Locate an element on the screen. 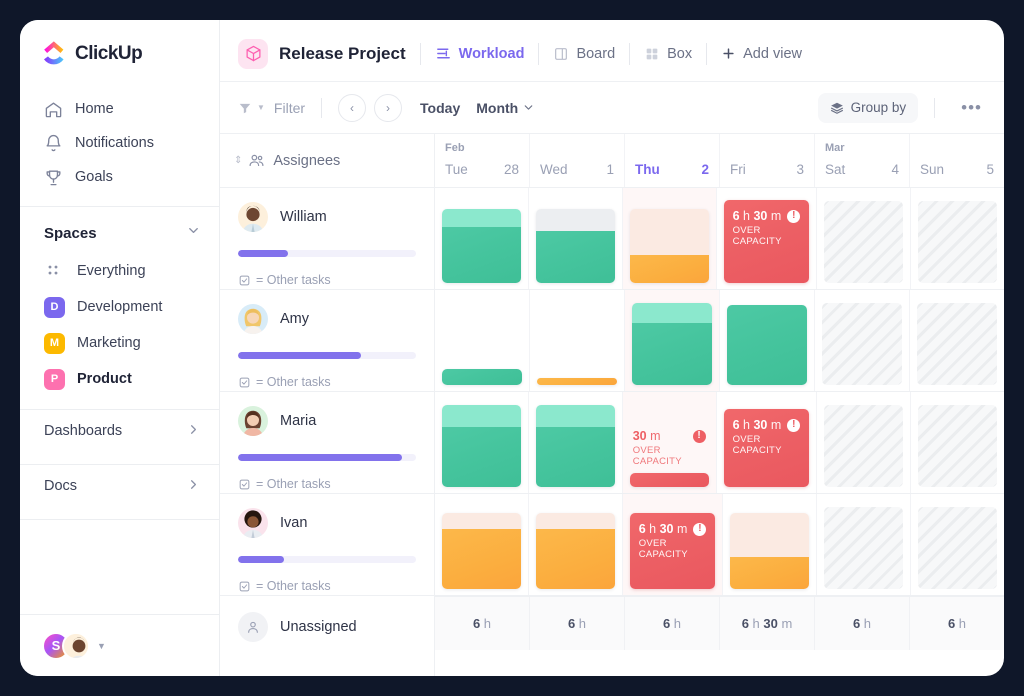 The image size is (1024, 696). assignee-row-unassigned: Unassigned is located at coordinates (327, 628).